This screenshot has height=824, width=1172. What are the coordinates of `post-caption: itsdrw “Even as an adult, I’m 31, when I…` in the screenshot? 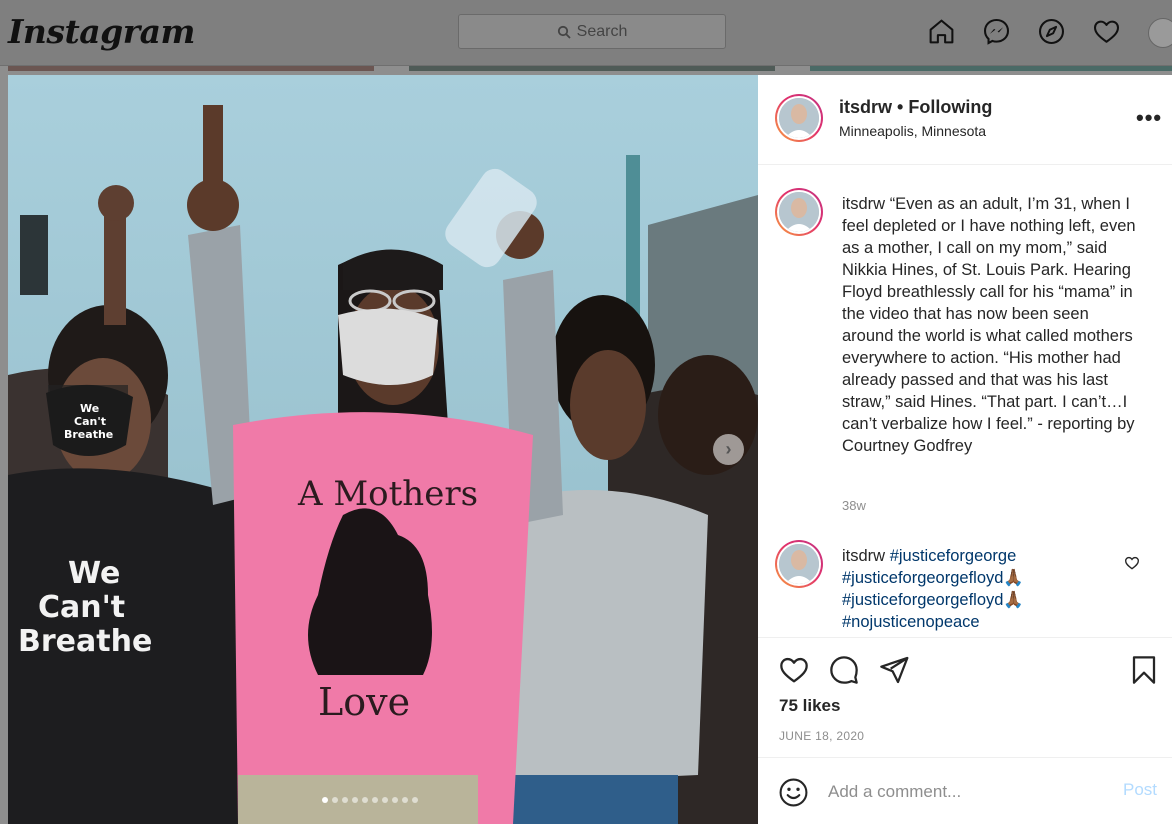 It's located at (992, 325).